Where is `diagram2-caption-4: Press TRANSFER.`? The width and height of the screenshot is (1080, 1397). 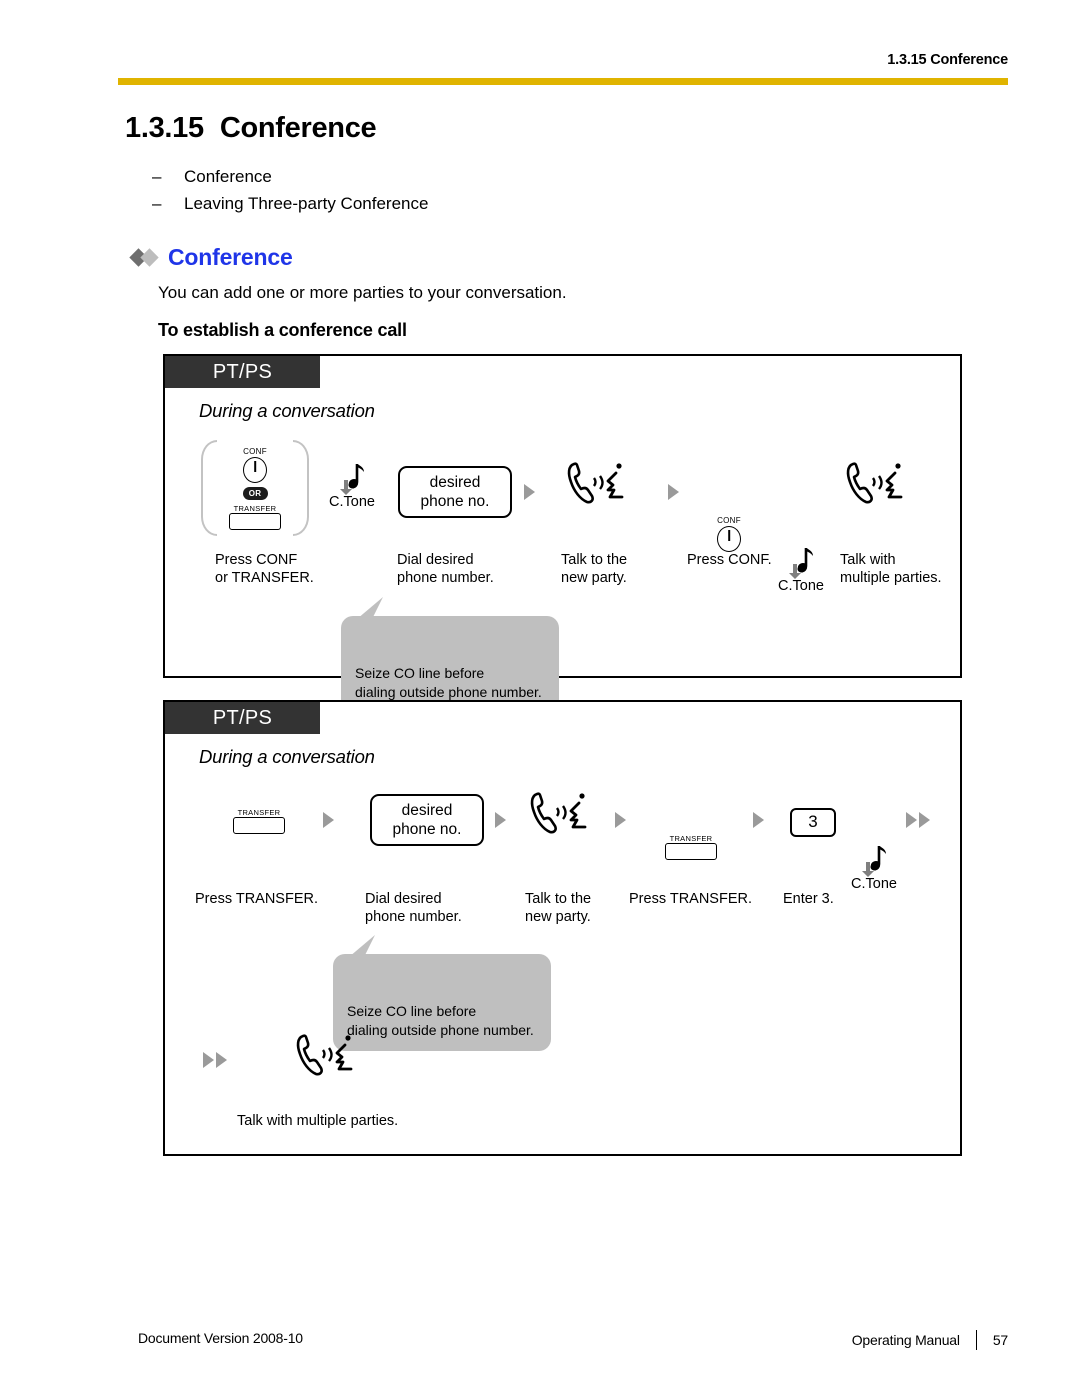 diagram2-caption-4: Press TRANSFER. is located at coordinates (691, 899).